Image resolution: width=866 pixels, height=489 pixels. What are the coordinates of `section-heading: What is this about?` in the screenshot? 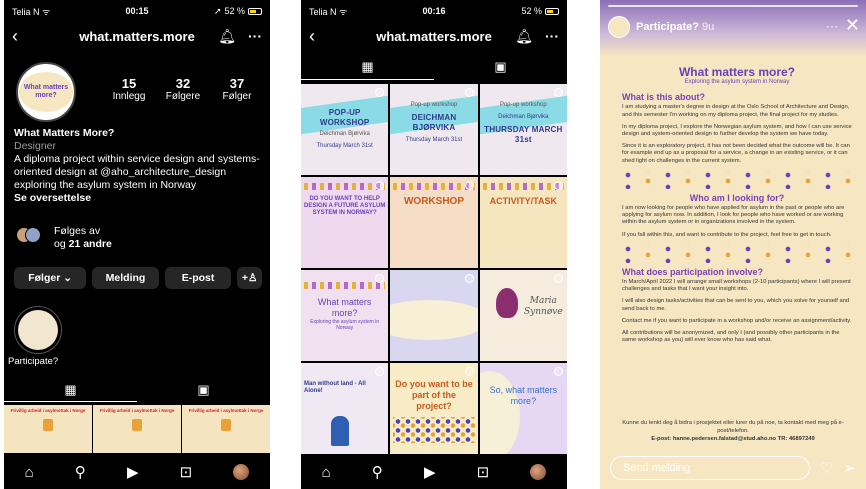 It's located at (663, 97).